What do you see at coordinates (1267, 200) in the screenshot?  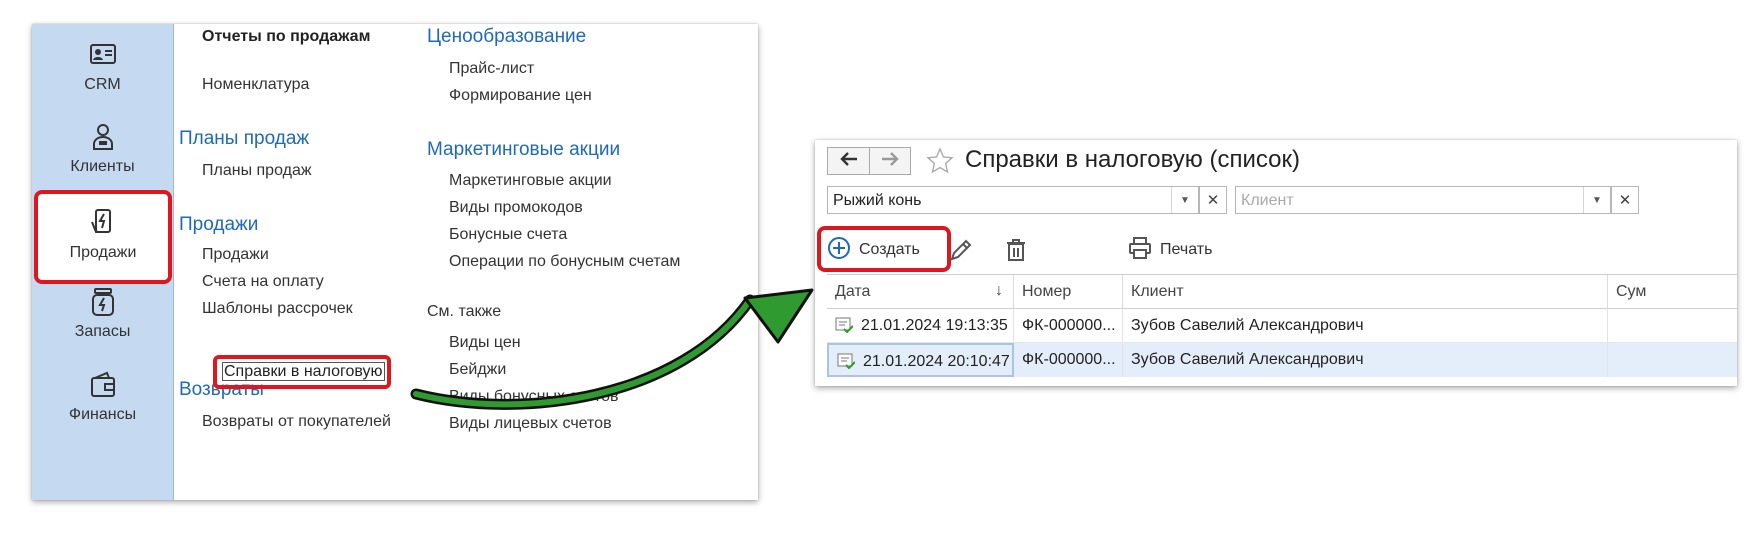 I see `client-filter-placeholder: Клиент` at bounding box center [1267, 200].